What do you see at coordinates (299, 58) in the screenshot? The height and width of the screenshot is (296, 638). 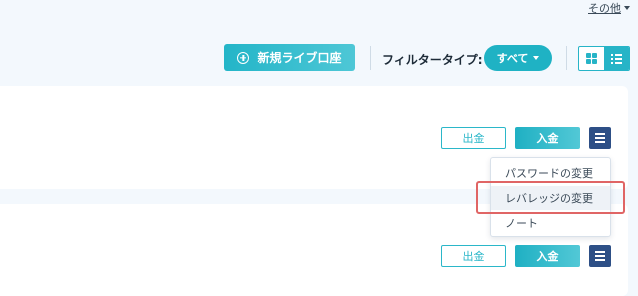 I see `new-live-account-label: 新規ライブ口座` at bounding box center [299, 58].